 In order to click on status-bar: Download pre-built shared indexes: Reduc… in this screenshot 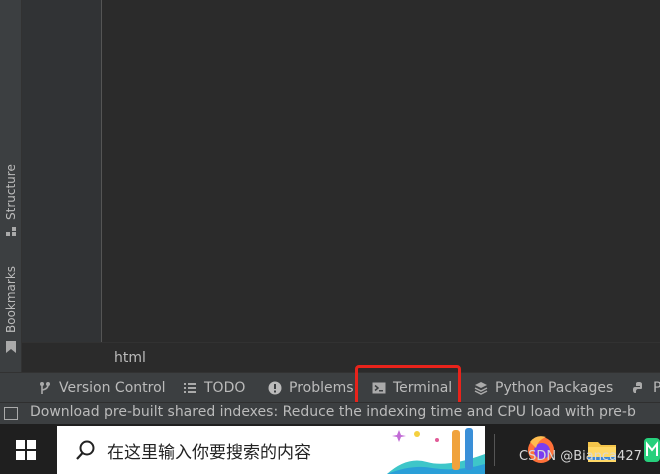, I will do `click(330, 413)`.